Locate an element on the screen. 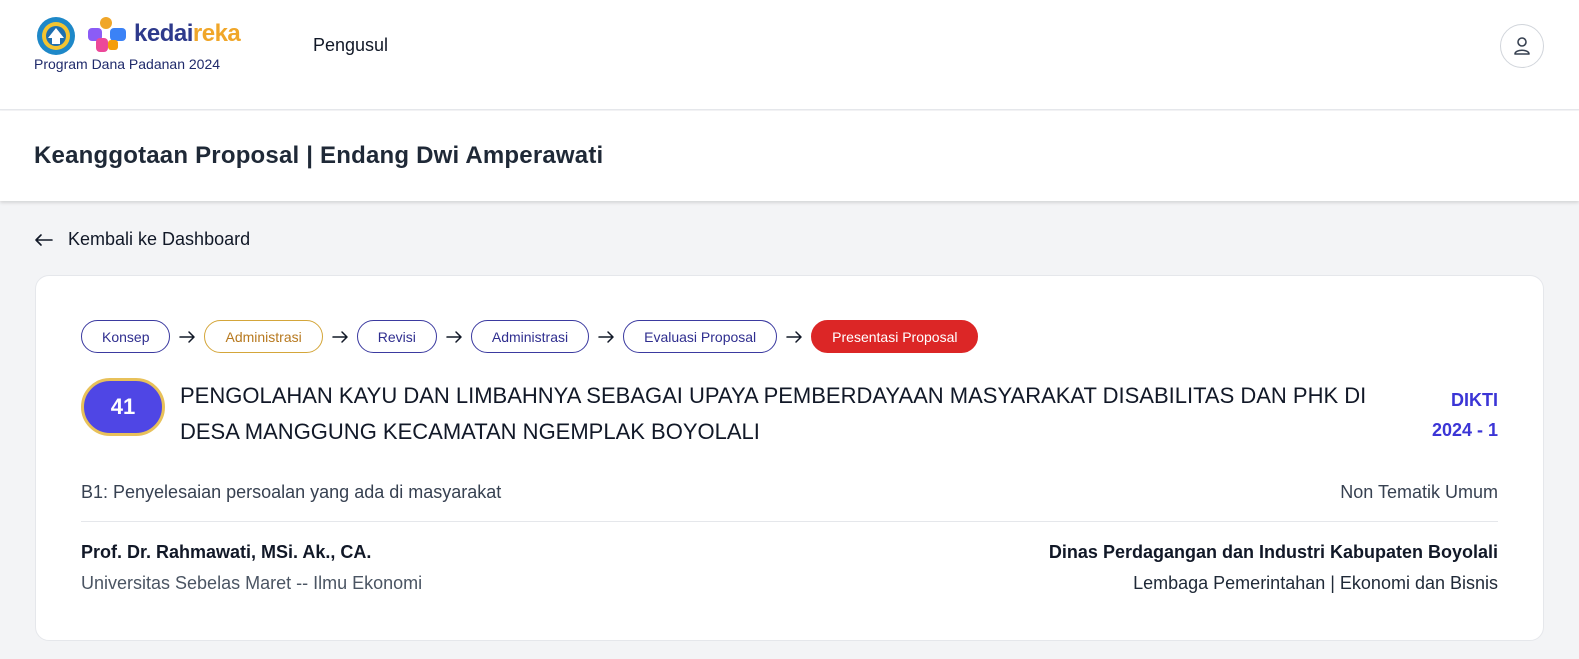  brand-logo: kedaireka Program Dana Padanan 2024 is located at coordinates (149, 46).